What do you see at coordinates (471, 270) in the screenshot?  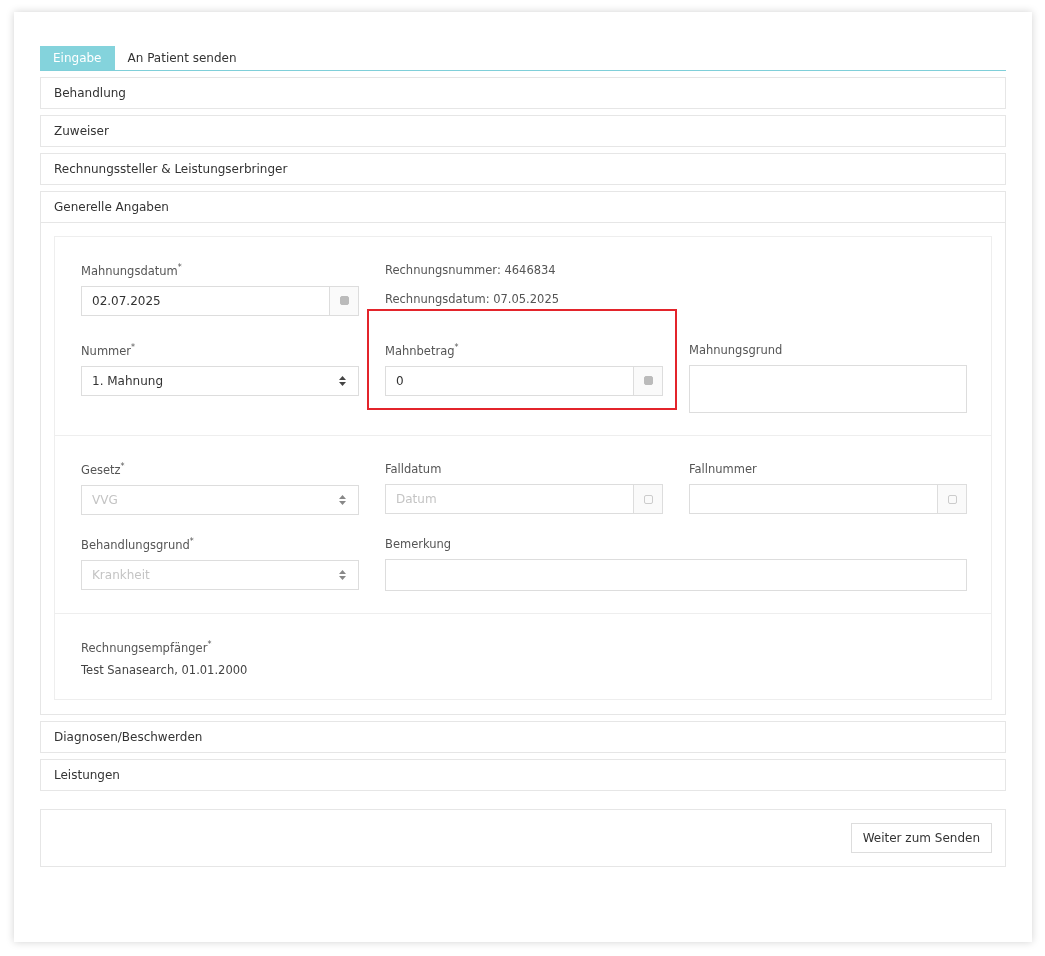 I see `info-text: Rechnungsnummer: 4646834` at bounding box center [471, 270].